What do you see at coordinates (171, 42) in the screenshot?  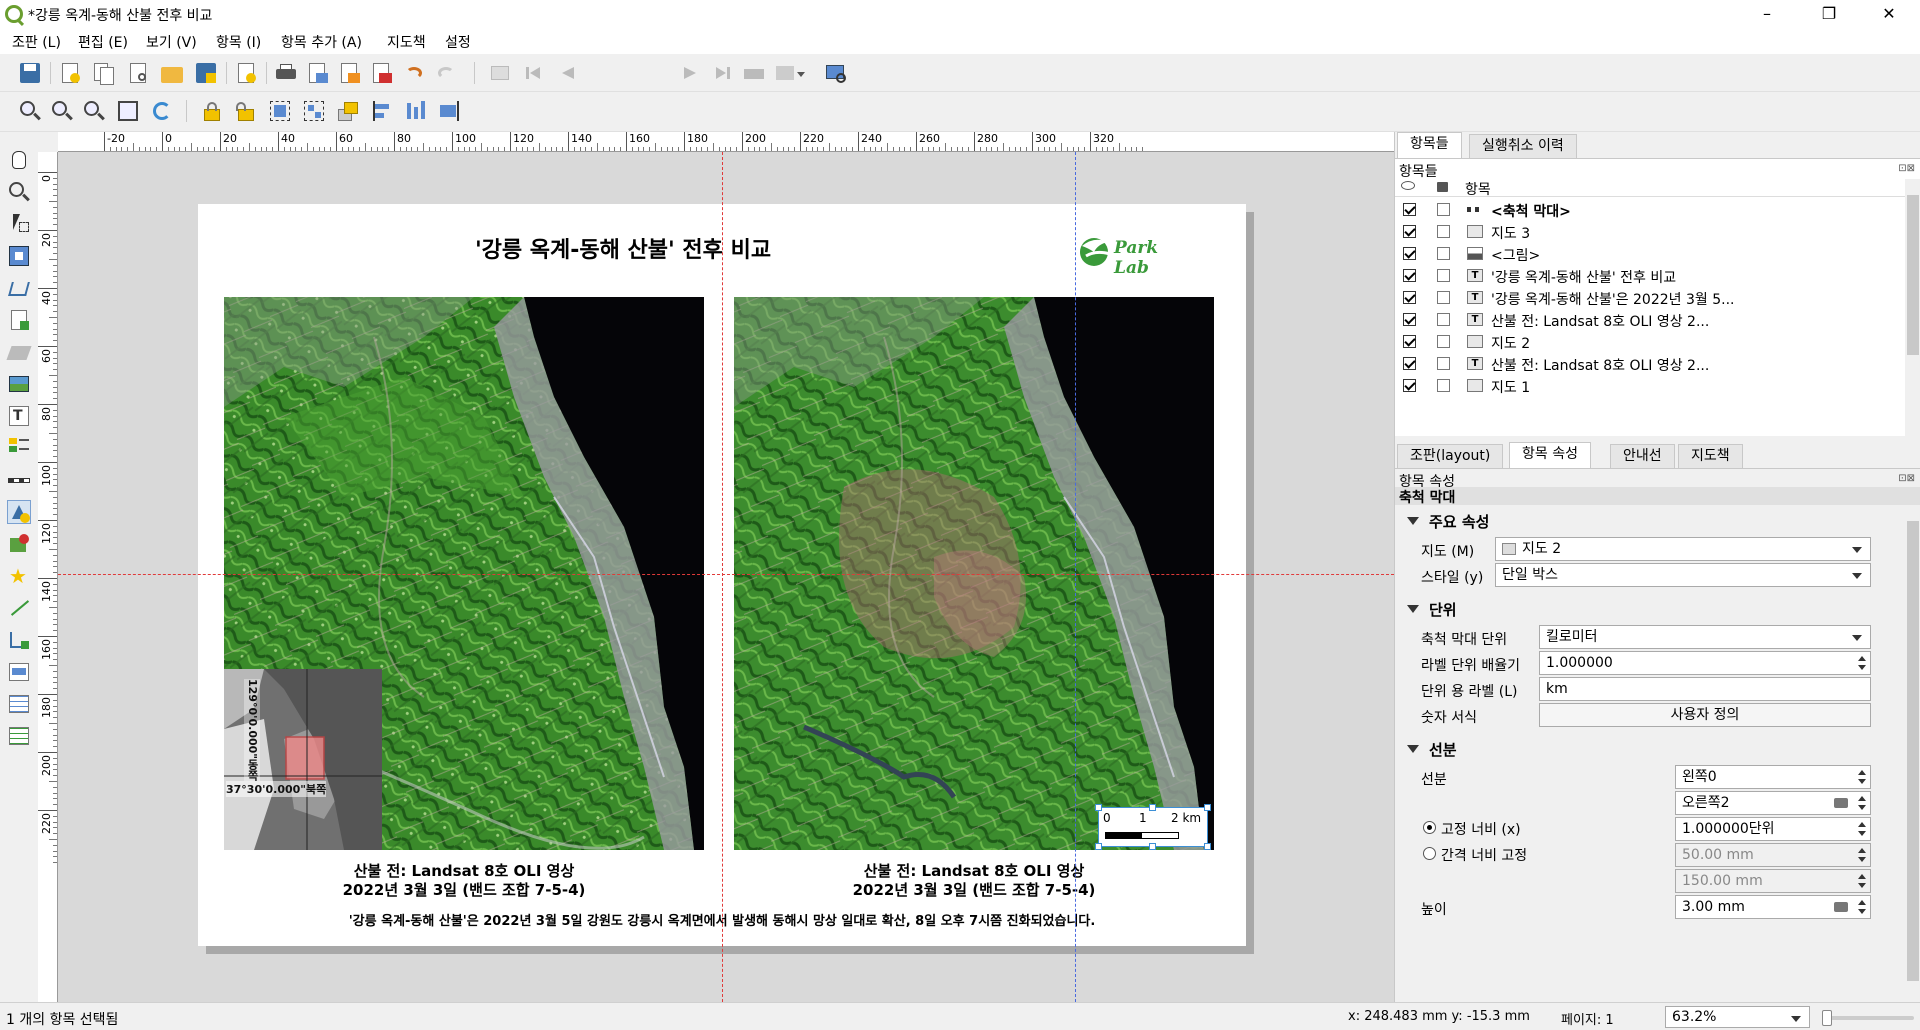 I see `menu-view: 보기 (V)` at bounding box center [171, 42].